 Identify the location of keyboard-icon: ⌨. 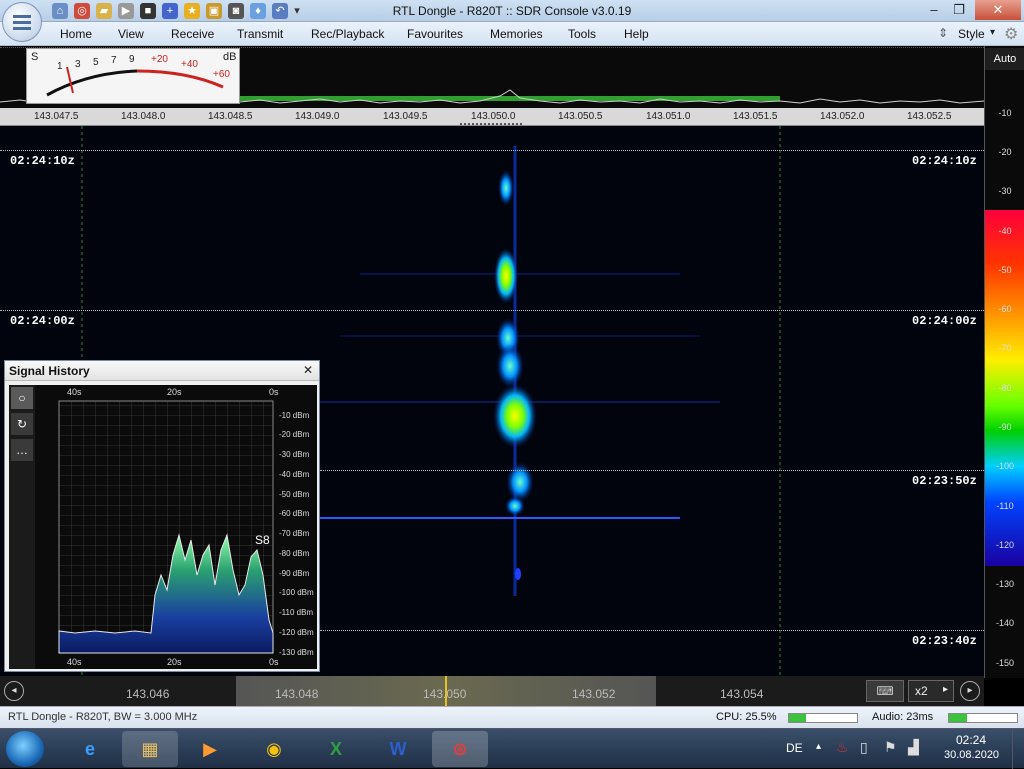
(885, 691).